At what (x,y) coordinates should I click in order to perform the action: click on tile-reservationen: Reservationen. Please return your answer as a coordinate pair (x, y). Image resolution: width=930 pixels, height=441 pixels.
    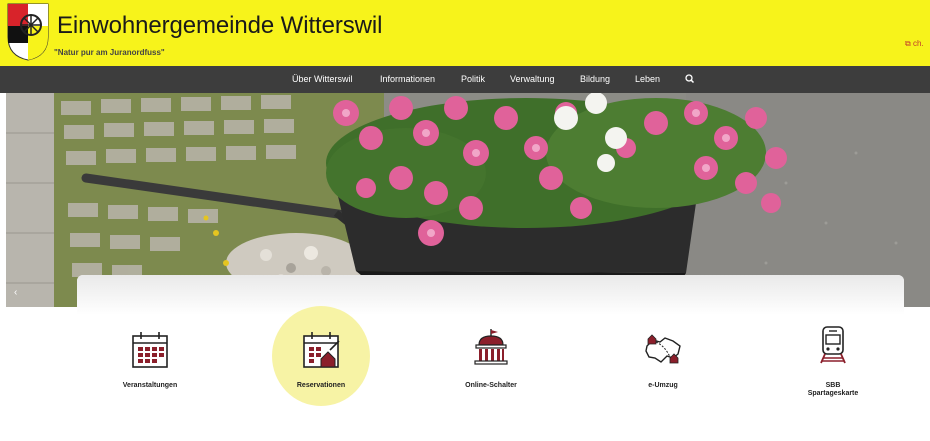
    Looking at the image, I should click on (321, 362).